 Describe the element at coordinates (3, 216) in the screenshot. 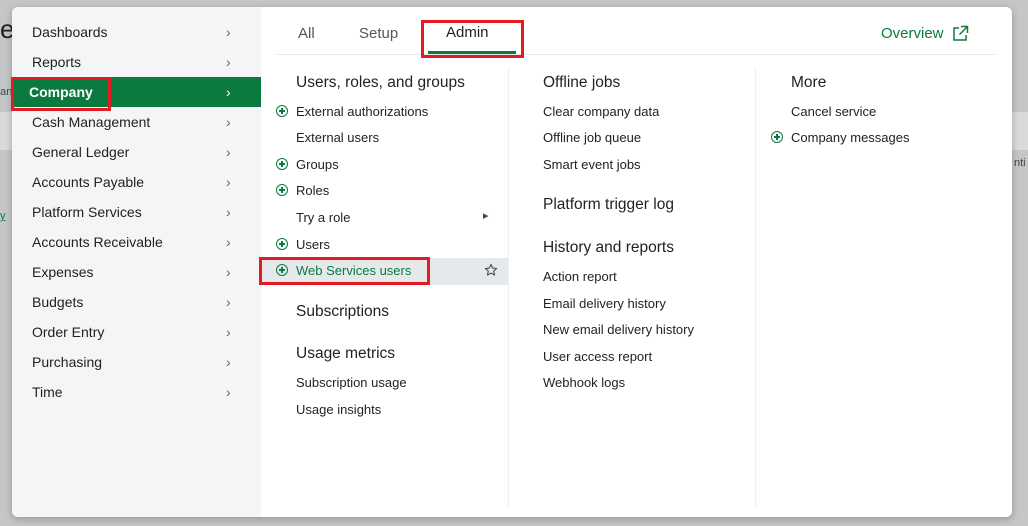

I see `background-link-fragment: y` at that location.